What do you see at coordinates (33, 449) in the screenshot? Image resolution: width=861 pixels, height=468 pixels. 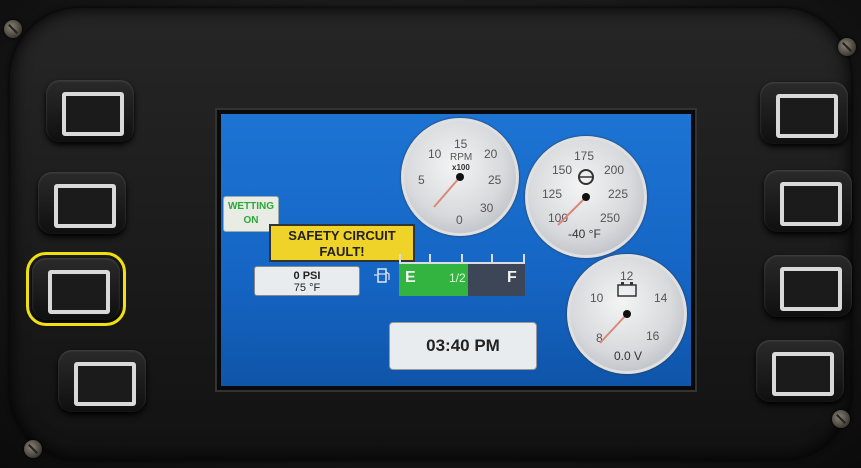 I see `screw-bottom-left` at bounding box center [33, 449].